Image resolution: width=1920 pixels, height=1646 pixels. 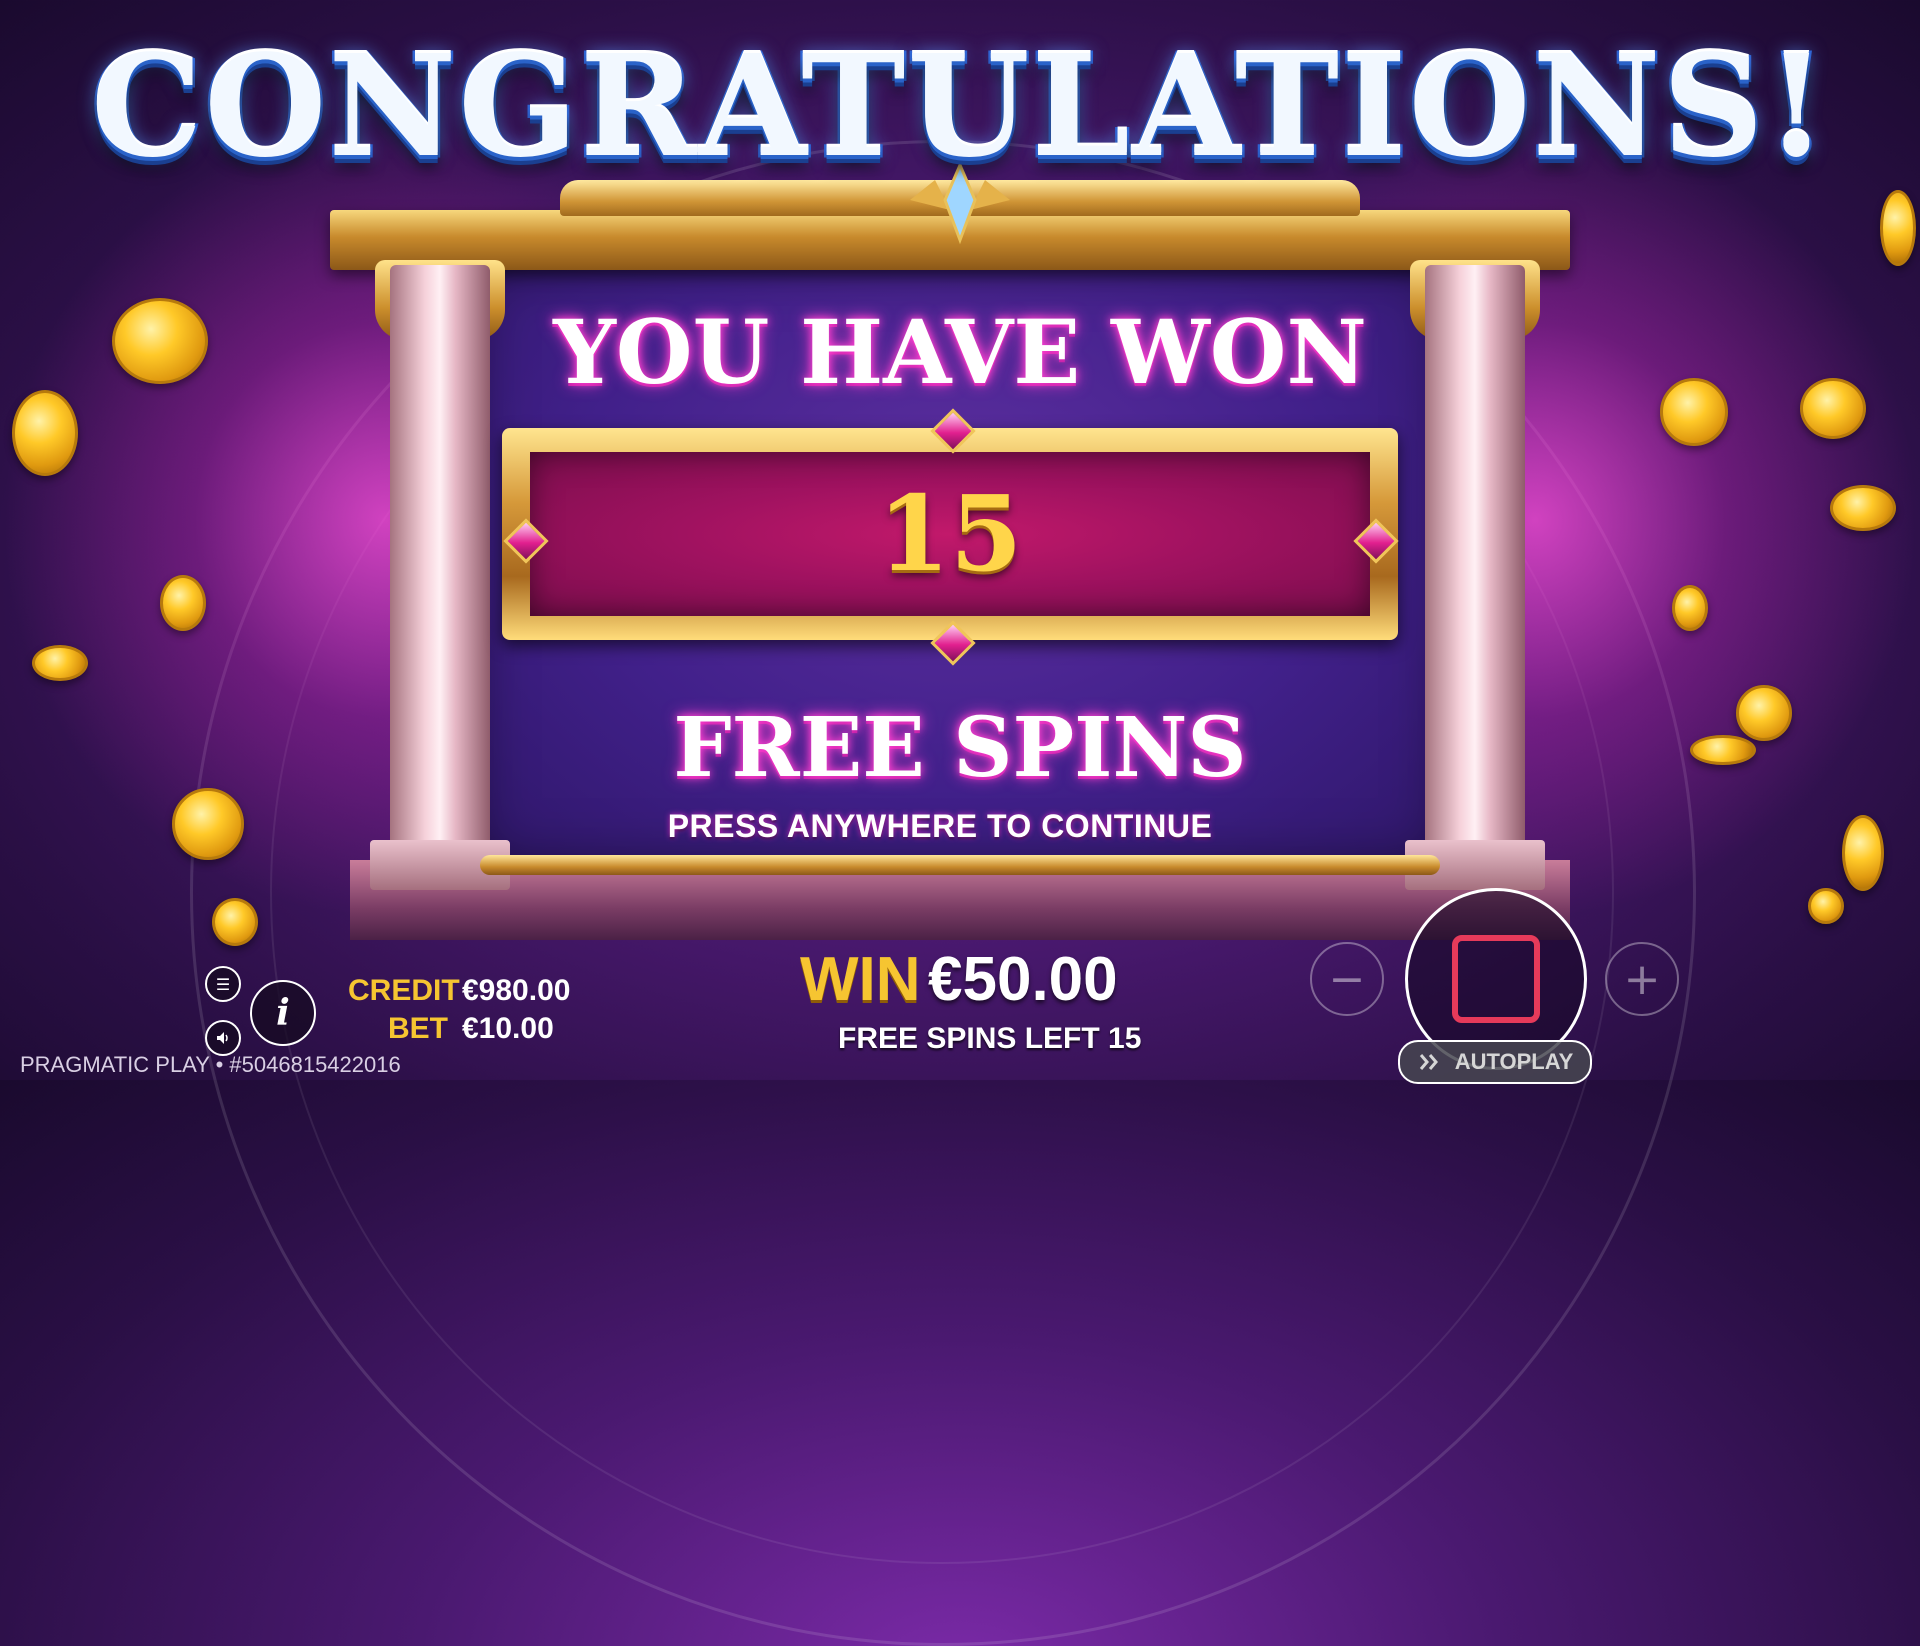 What do you see at coordinates (940, 826) in the screenshot?
I see `press-to-continue-text: PRESS ANYWHERE TO CONTINUE` at bounding box center [940, 826].